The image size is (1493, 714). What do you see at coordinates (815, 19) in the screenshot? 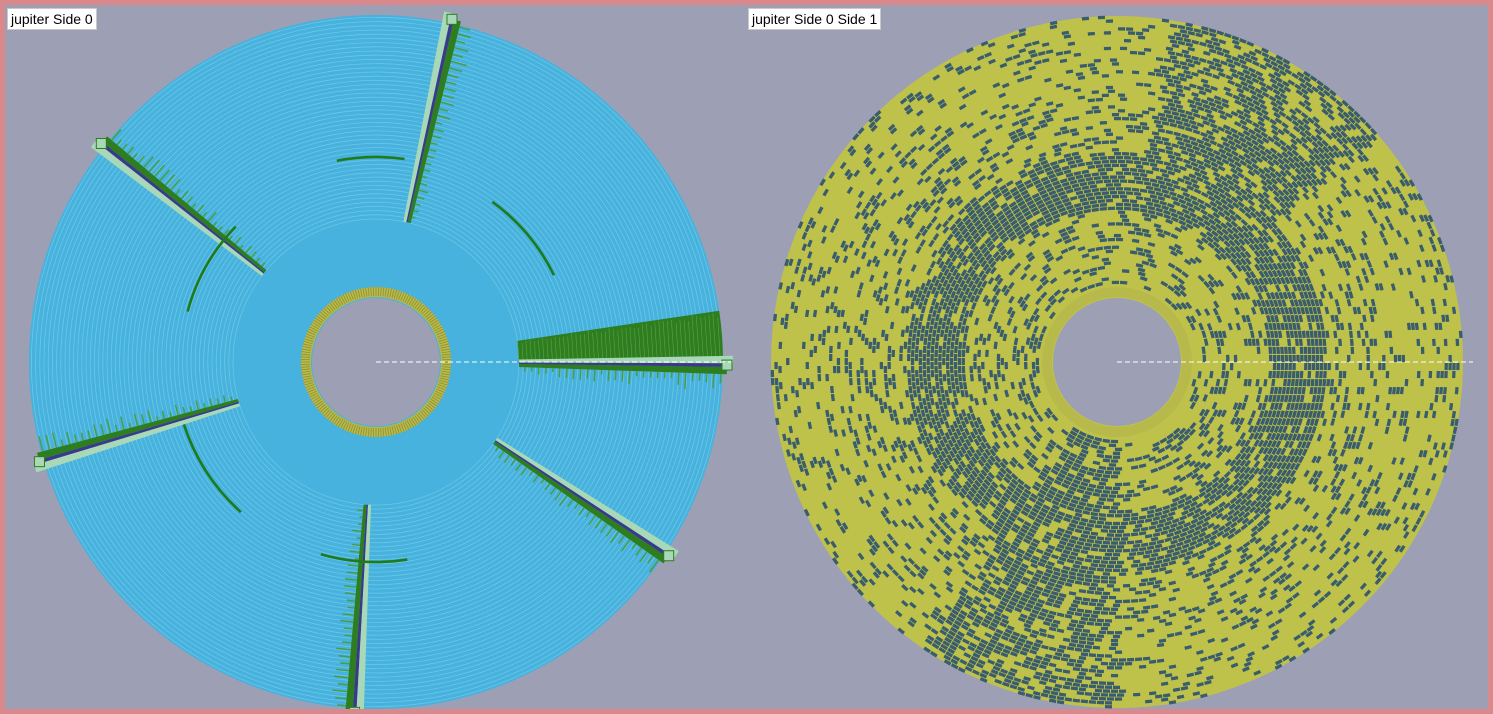
I see `panel-title-side-1: jupiter Side 0 Side 1` at bounding box center [815, 19].